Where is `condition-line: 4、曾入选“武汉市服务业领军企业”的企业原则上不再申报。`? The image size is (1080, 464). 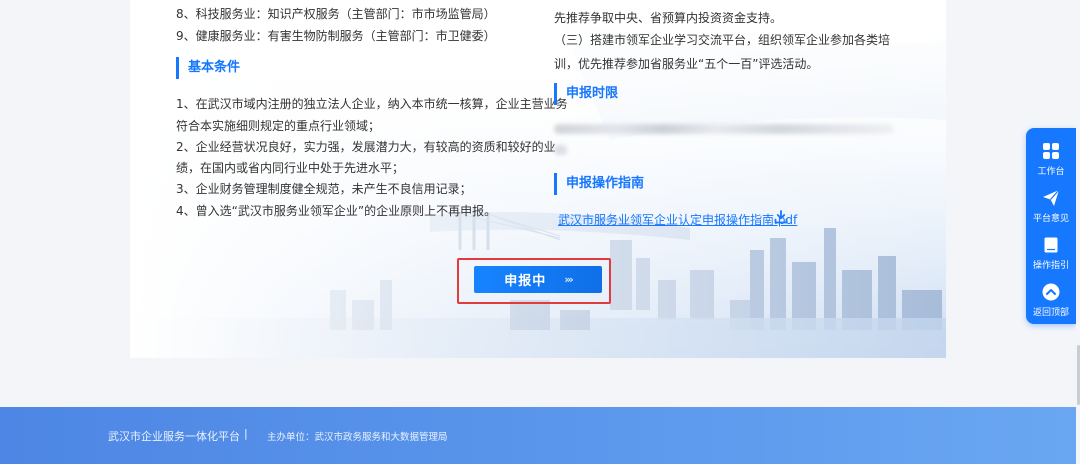 condition-line: 4、曾入选“武汉市服务业领军企业”的企业原则上不再申报。 is located at coordinates (336, 211).